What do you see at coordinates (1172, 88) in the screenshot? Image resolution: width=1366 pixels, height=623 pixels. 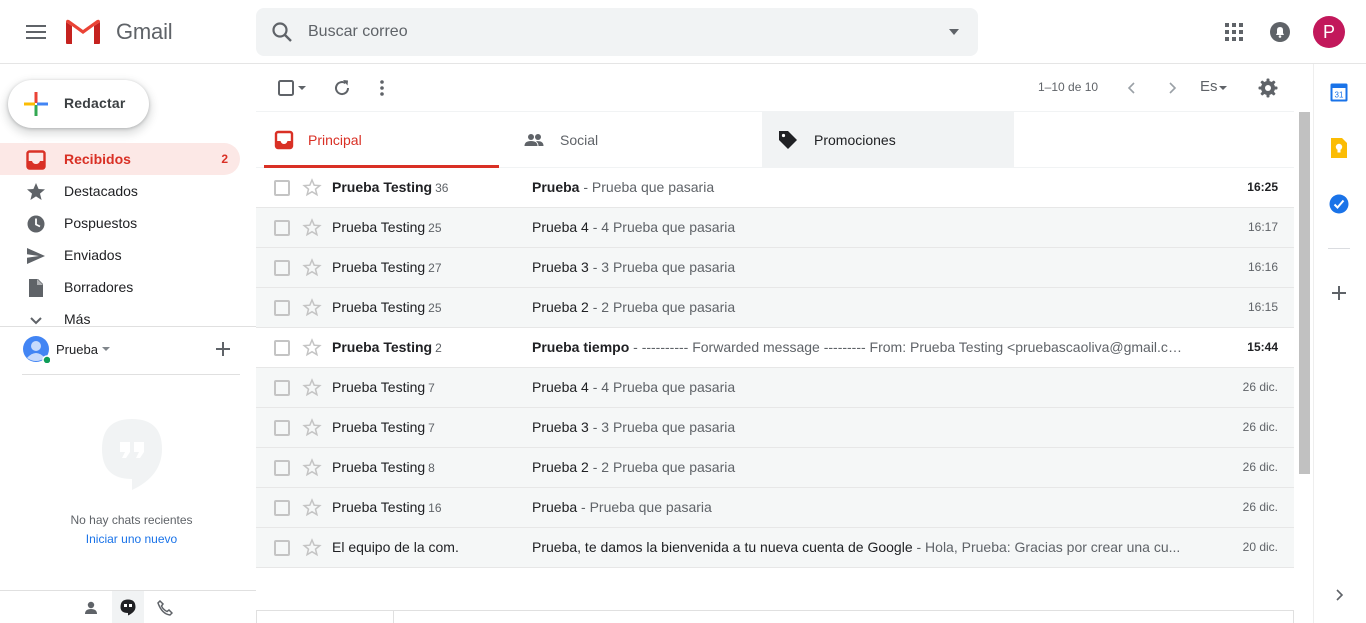 I see `older-page-button` at bounding box center [1172, 88].